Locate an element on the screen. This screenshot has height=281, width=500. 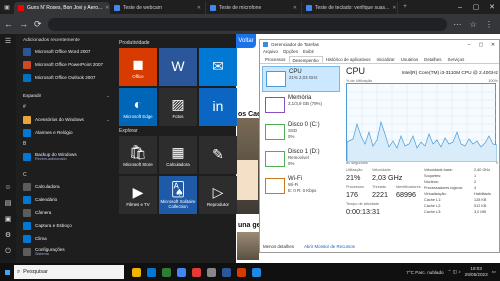
pictures-icon: ▣ is located at coordinates (8, 220).